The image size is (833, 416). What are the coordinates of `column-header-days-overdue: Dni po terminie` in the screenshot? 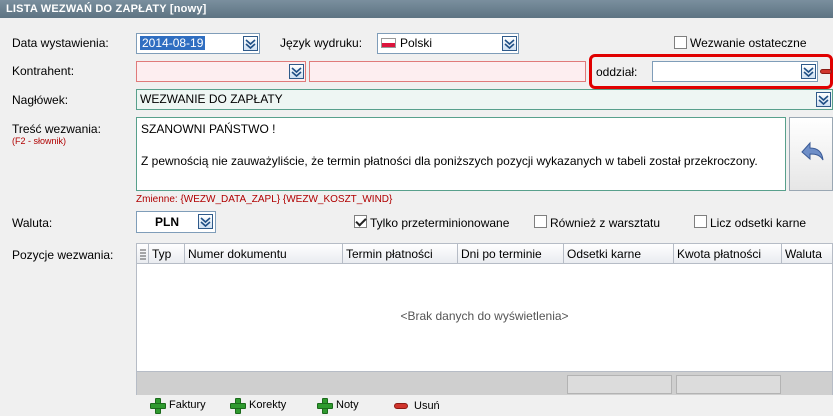 It's located at (511, 254).